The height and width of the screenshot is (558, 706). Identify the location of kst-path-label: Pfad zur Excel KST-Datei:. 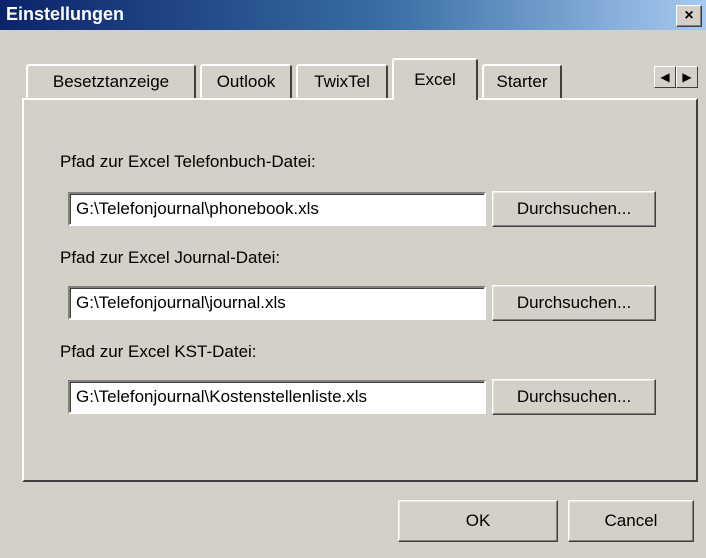
(158, 351).